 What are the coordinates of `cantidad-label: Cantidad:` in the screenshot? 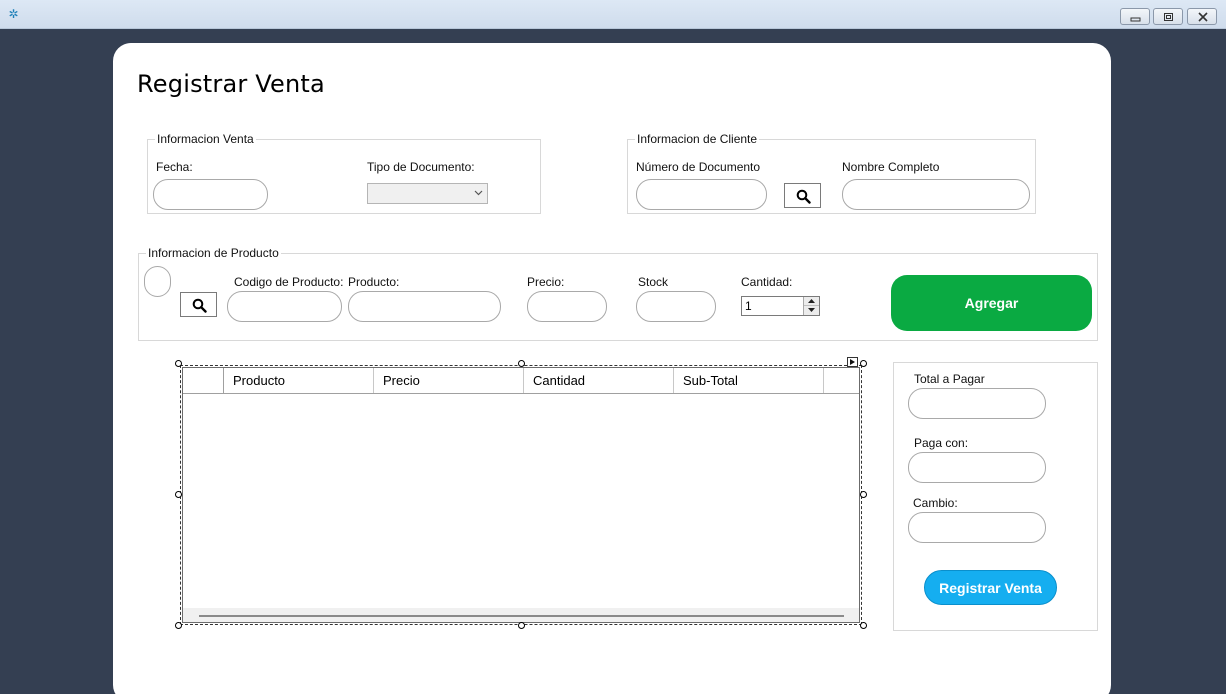 It's located at (767, 282).